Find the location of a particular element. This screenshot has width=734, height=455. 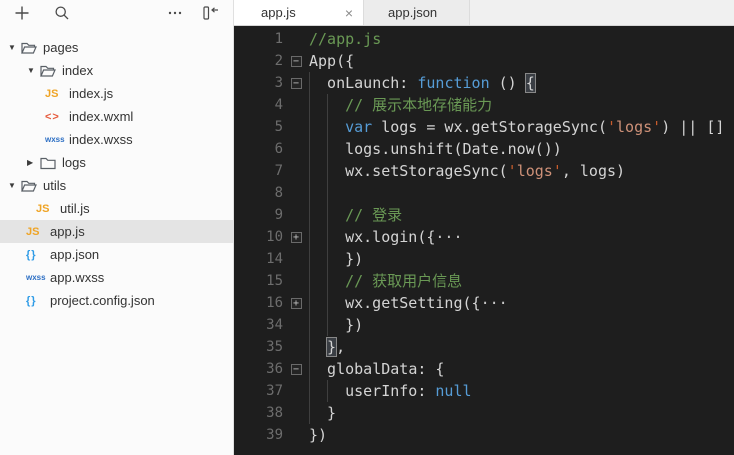

search-button is located at coordinates (62, 15).